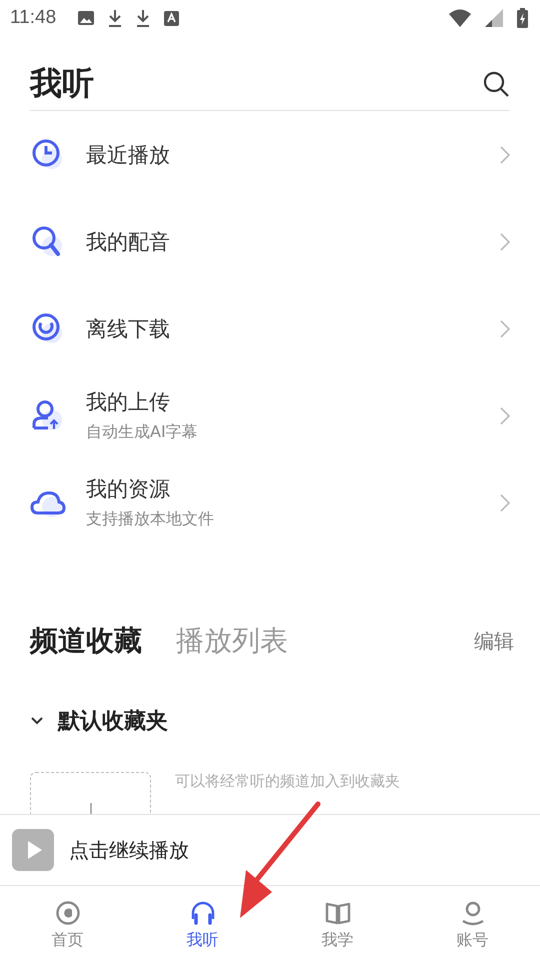 The height and width of the screenshot is (960, 540). What do you see at coordinates (494, 641) in the screenshot?
I see `edit-button: 编辑` at bounding box center [494, 641].